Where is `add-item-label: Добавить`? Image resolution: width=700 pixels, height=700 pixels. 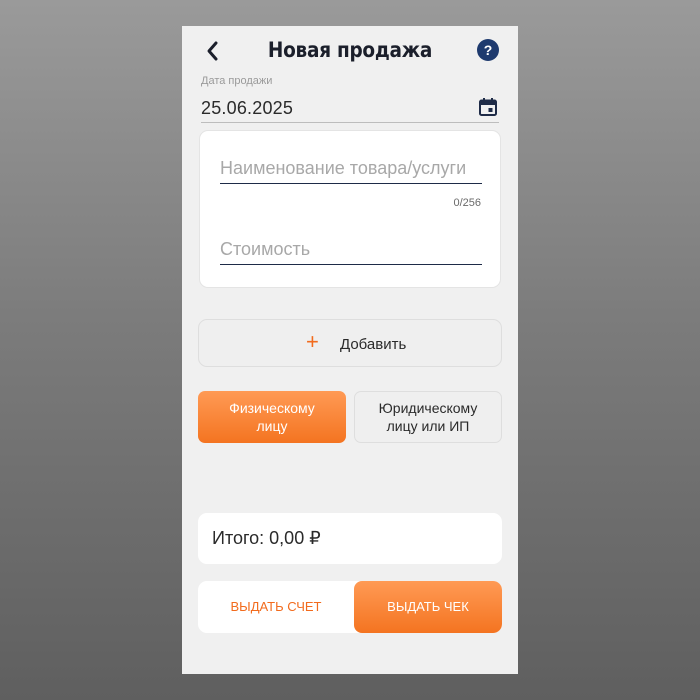
add-item-label: Добавить is located at coordinates (373, 344).